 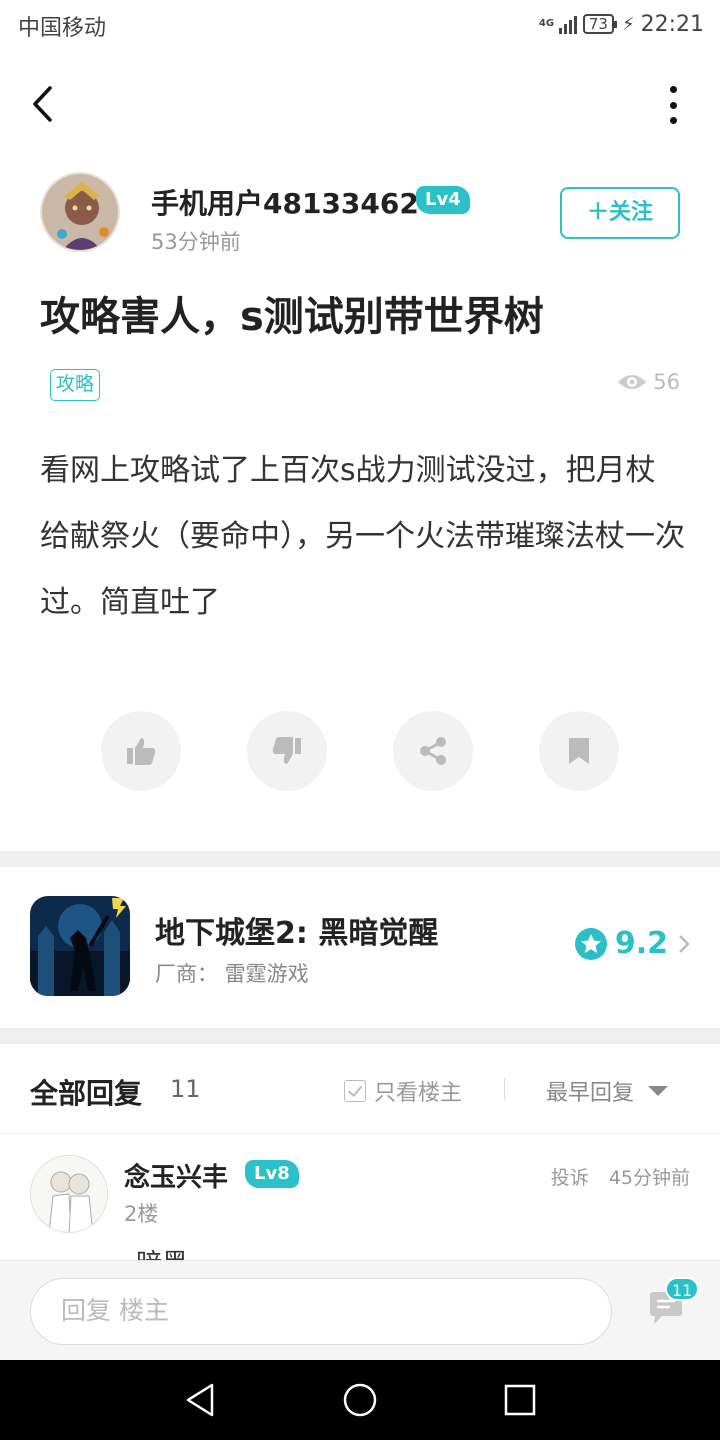 I want to click on only-op-label: 只看楼主, so click(x=418, y=1093).